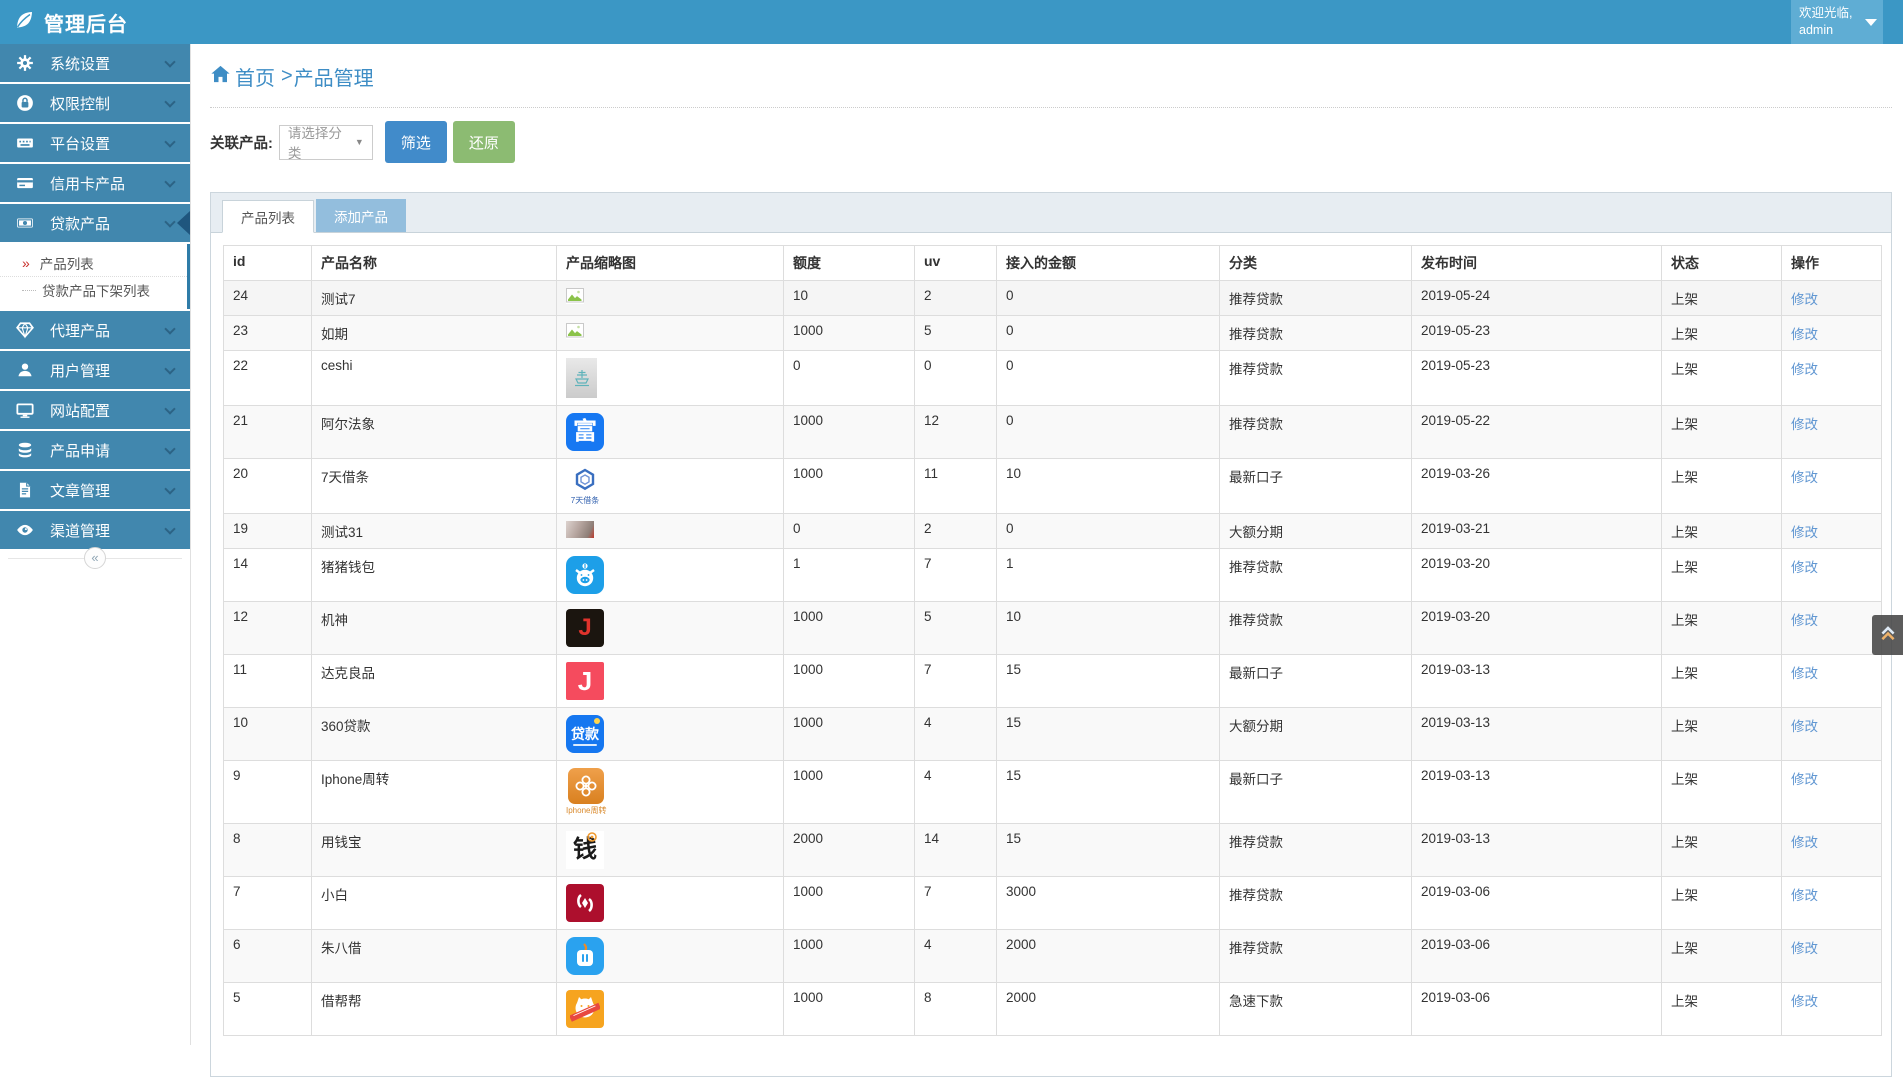  Describe the element at coordinates (80, 64) in the screenshot. I see `sidebar-item-label: 系统设置` at that location.